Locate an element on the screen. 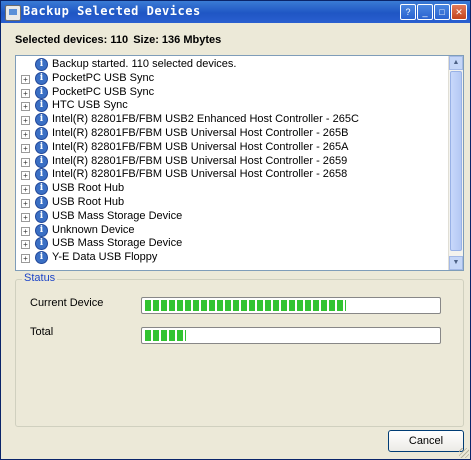 The height and width of the screenshot is (460, 471). selection-summary: Selected devices: 110 Size: 136 Mbytes is located at coordinates (119, 40).